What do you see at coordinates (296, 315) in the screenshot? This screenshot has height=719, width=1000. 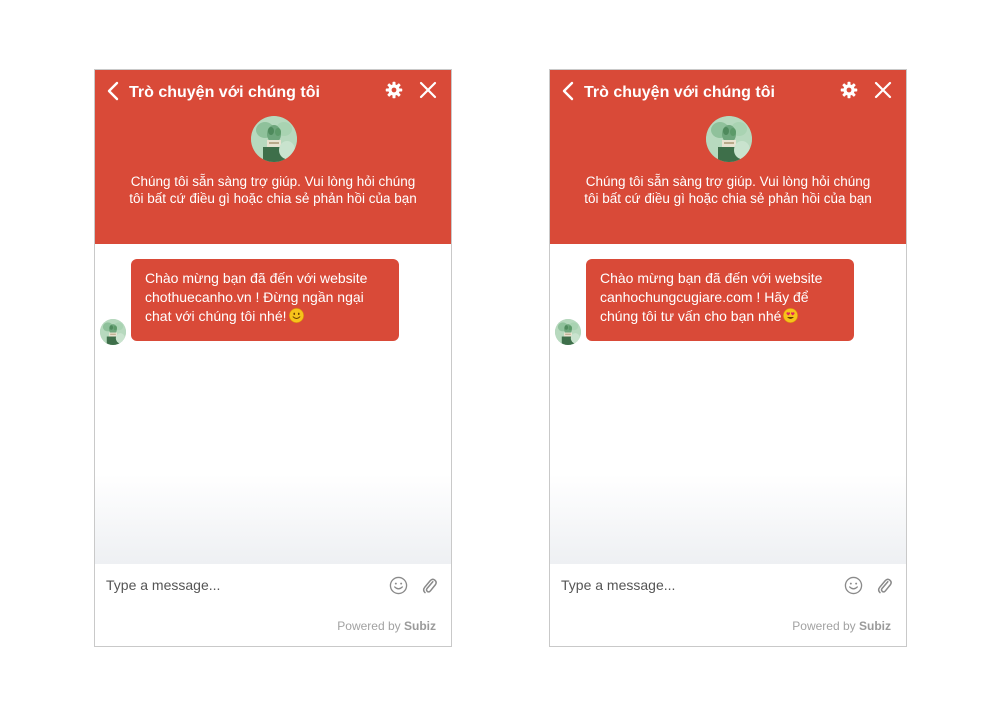 I see `smiling-face-icon` at bounding box center [296, 315].